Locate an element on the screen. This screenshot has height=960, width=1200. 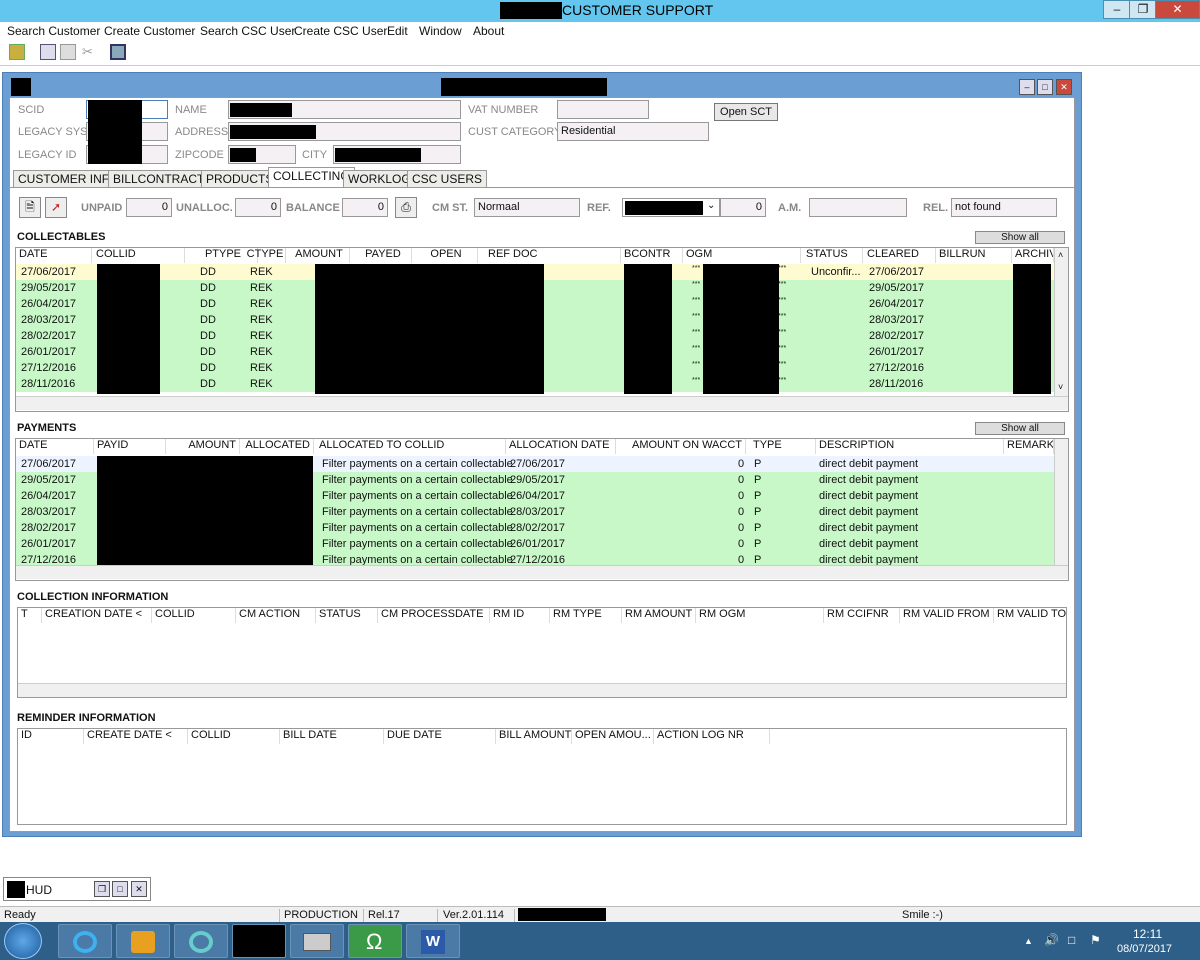
column-header: ALLOCATED is located at coordinates (277, 446).